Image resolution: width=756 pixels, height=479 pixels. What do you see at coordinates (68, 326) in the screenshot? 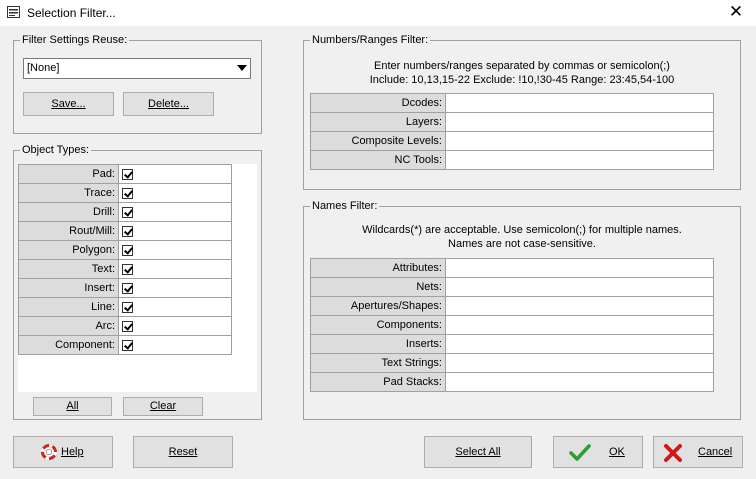
I see `object-type-label: Arc:` at bounding box center [68, 326].